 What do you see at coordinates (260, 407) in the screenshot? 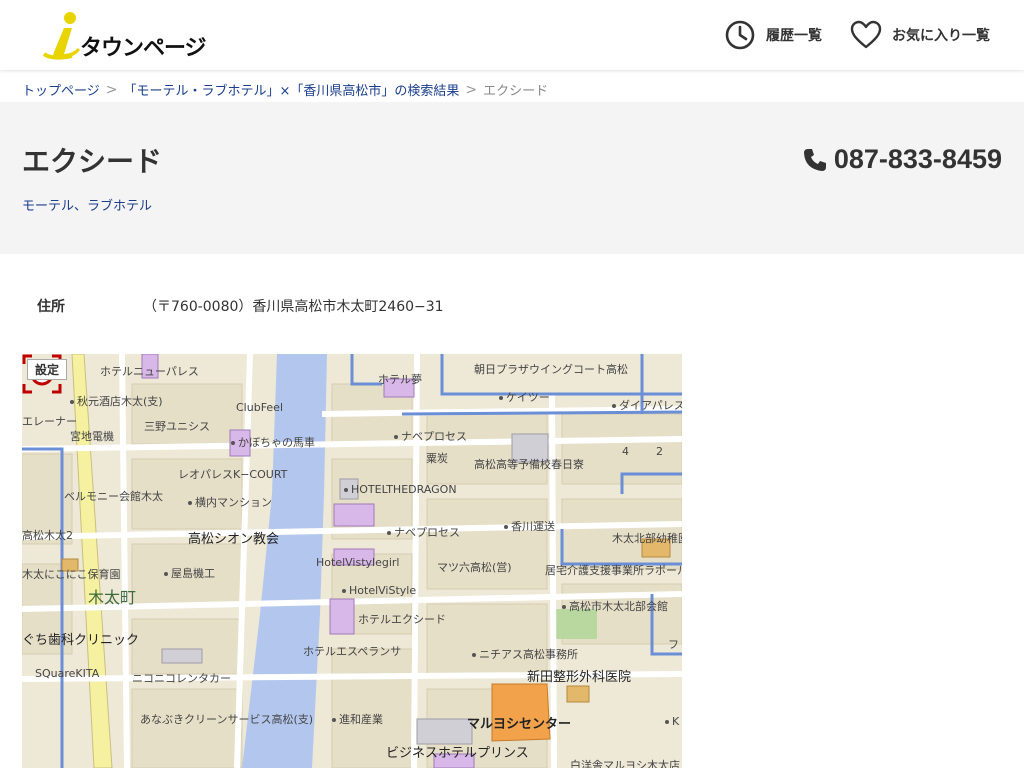
I see `map-label: ClubFeel` at bounding box center [260, 407].